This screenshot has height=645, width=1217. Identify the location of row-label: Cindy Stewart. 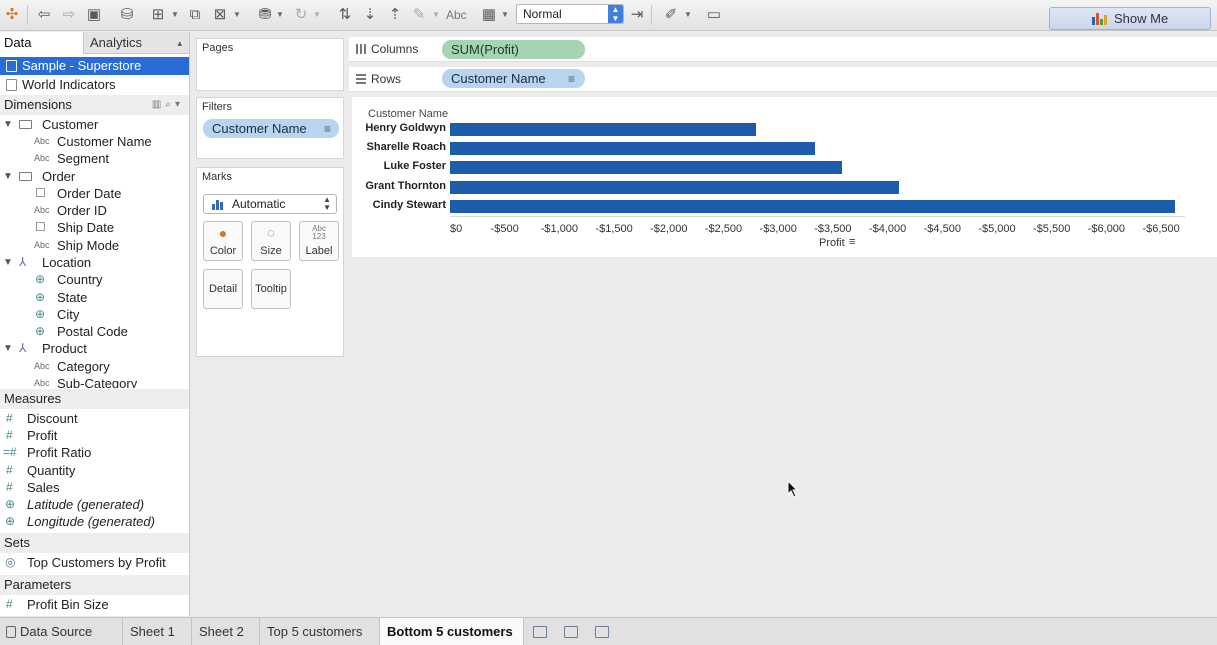
(409, 205).